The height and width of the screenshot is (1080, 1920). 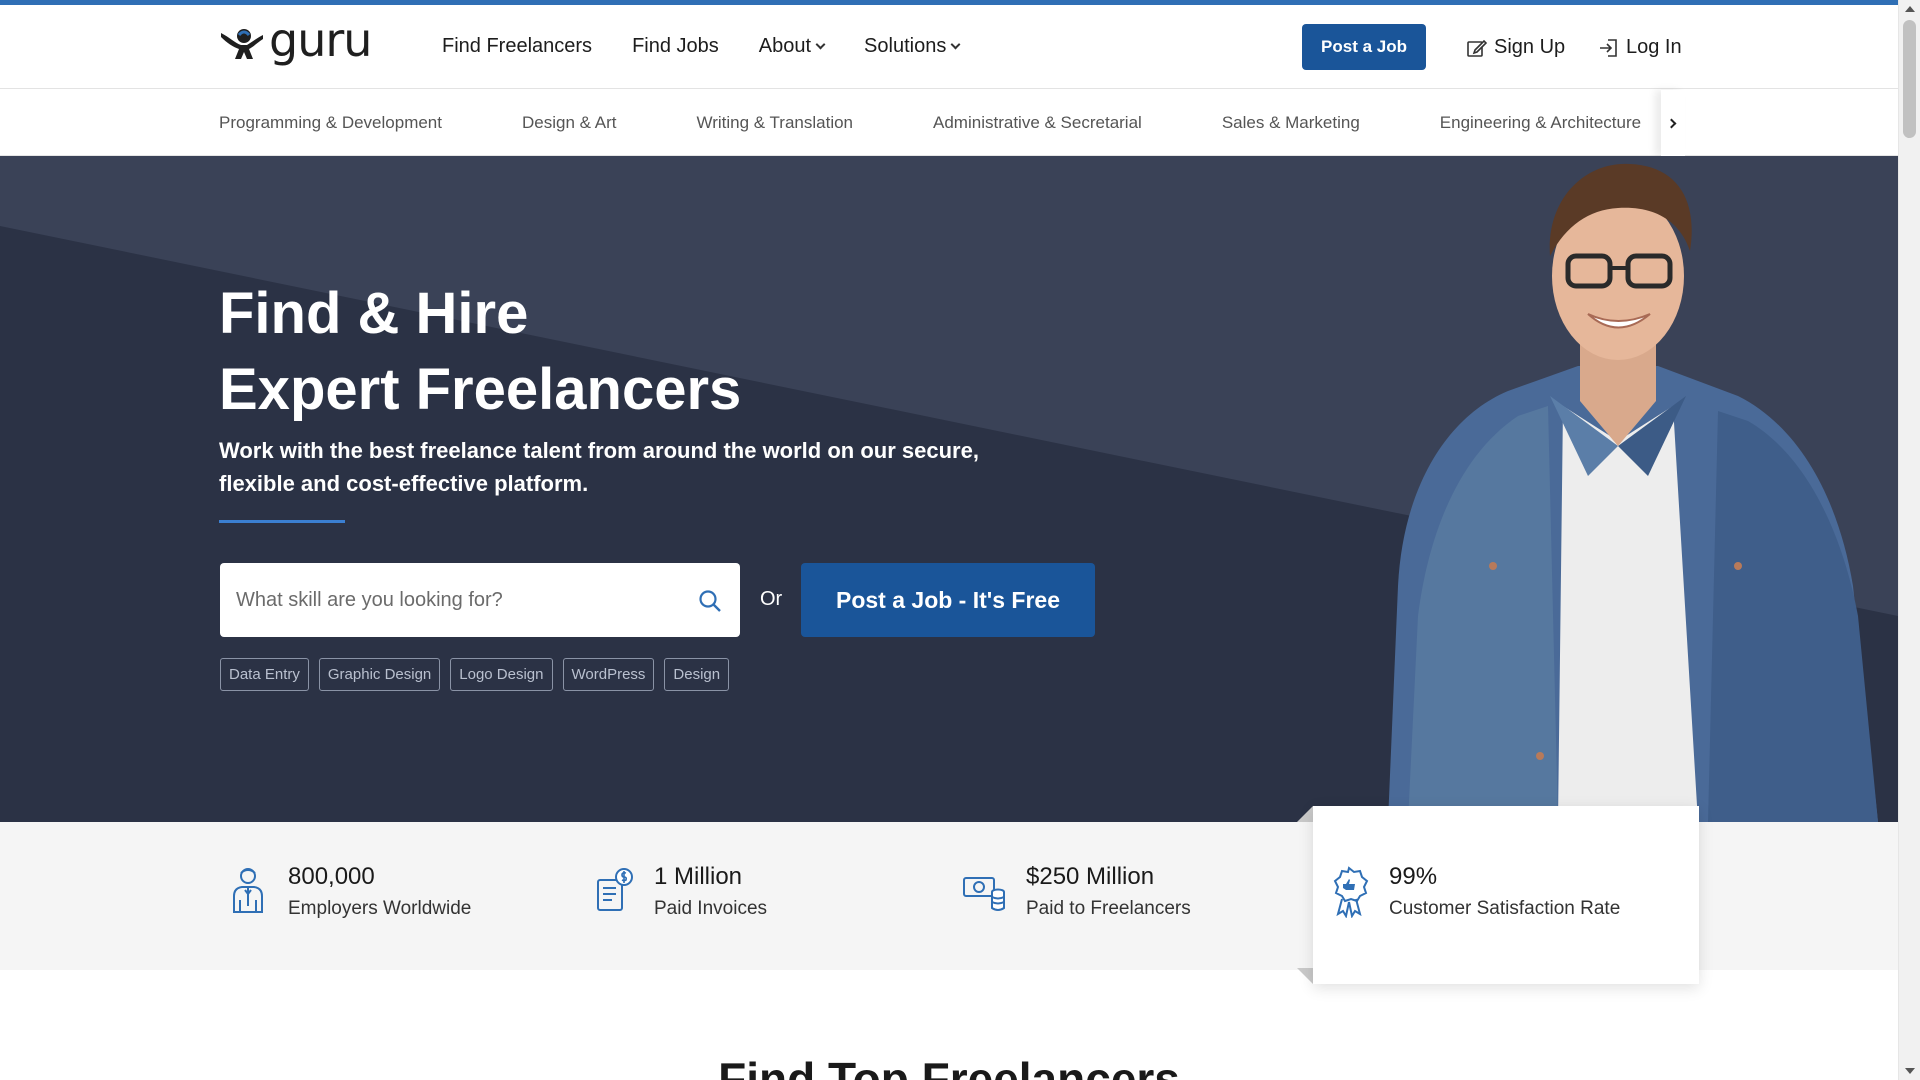 I want to click on page-scrollbar, so click(x=1909, y=540).